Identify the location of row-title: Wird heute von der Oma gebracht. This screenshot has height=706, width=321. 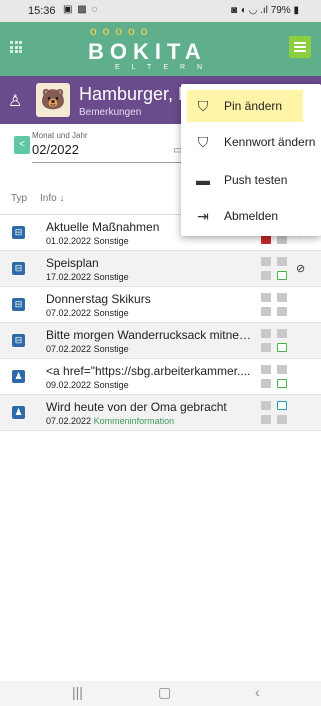
(136, 407).